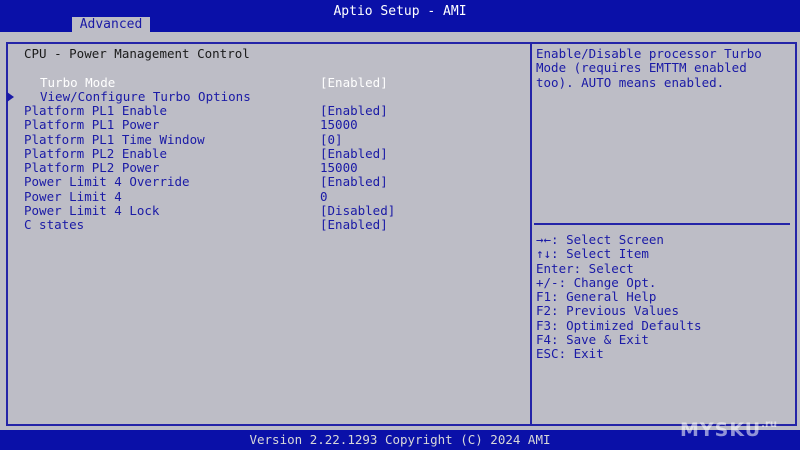  Describe the element at coordinates (10, 97) in the screenshot. I see `submenu-arrow-icon` at that location.